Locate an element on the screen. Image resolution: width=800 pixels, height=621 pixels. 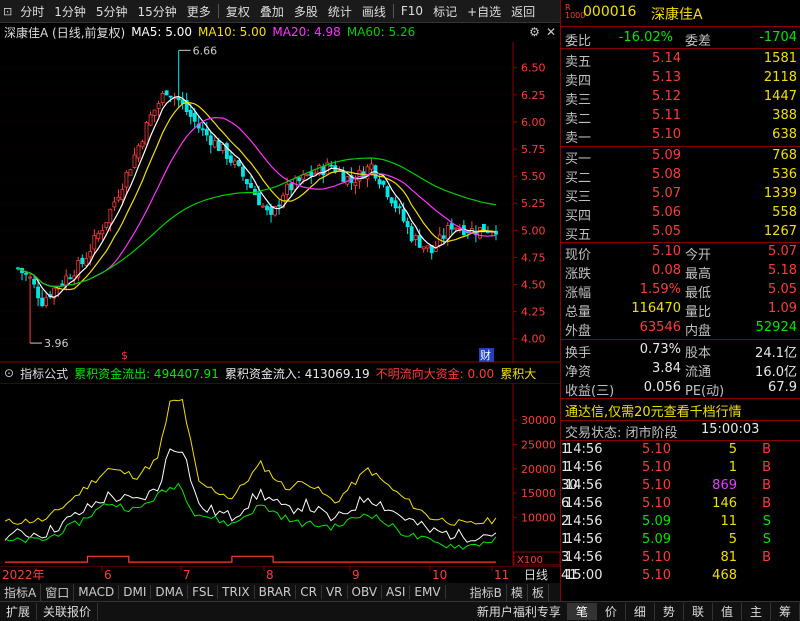
indicator-tab-dmi: DMI is located at coordinates (135, 592).